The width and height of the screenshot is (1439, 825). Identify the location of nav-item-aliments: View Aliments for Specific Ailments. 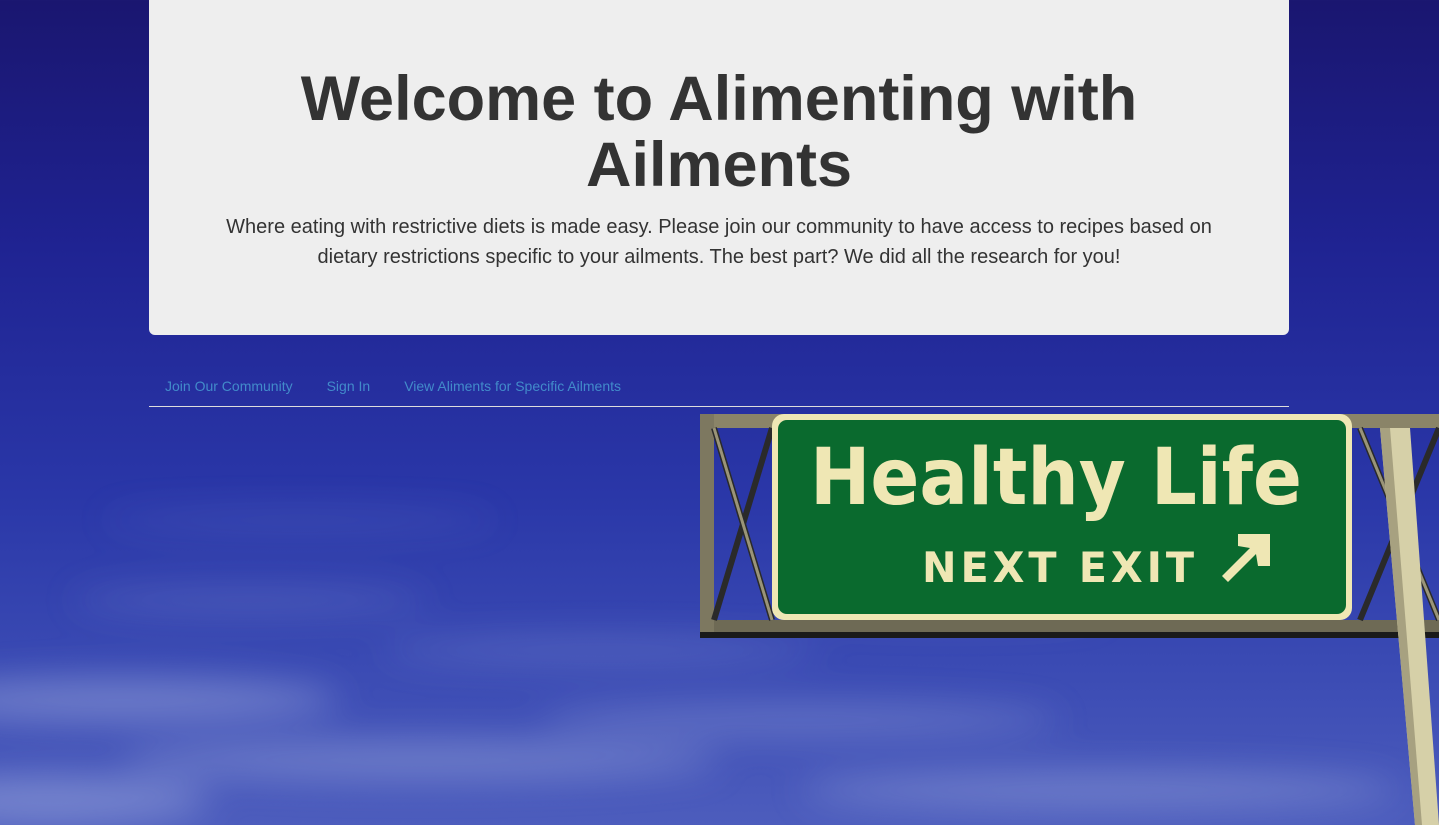
(513, 380).